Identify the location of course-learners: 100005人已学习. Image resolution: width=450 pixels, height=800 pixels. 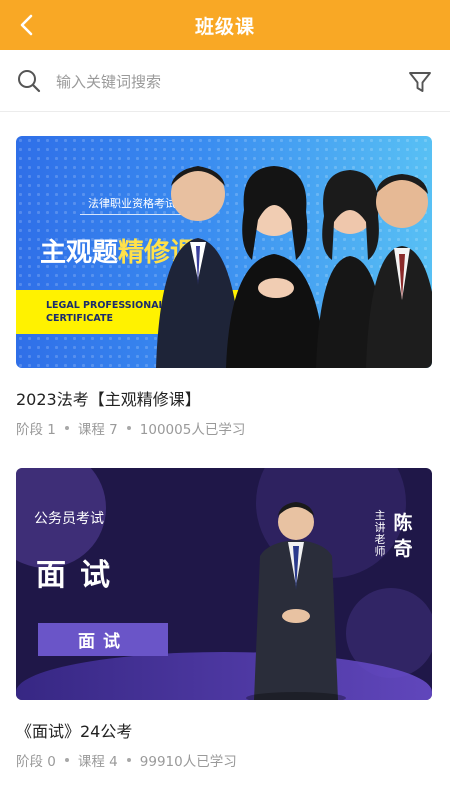
(192, 430).